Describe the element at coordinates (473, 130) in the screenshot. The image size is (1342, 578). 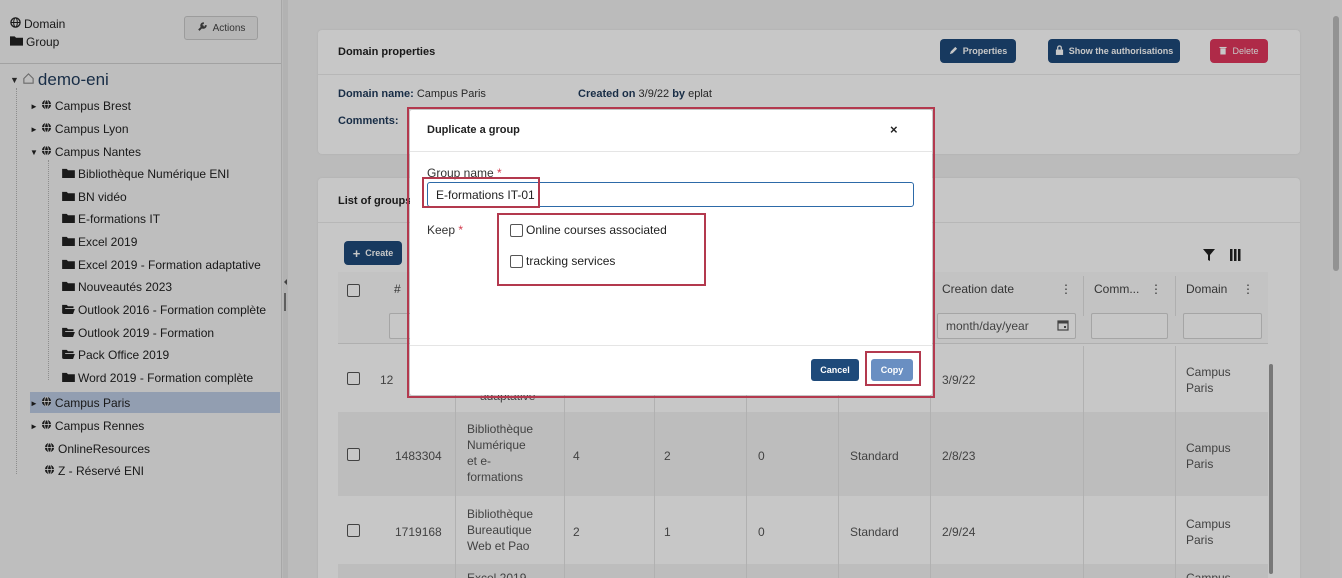
I see `dialog-title: Duplicate a group` at that location.